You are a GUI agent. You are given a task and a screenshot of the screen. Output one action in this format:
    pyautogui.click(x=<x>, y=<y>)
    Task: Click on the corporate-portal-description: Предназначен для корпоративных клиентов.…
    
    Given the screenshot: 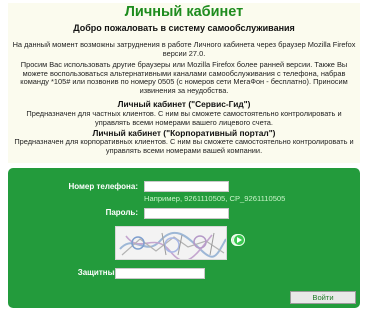 What is the action you would take?
    pyautogui.click(x=184, y=146)
    